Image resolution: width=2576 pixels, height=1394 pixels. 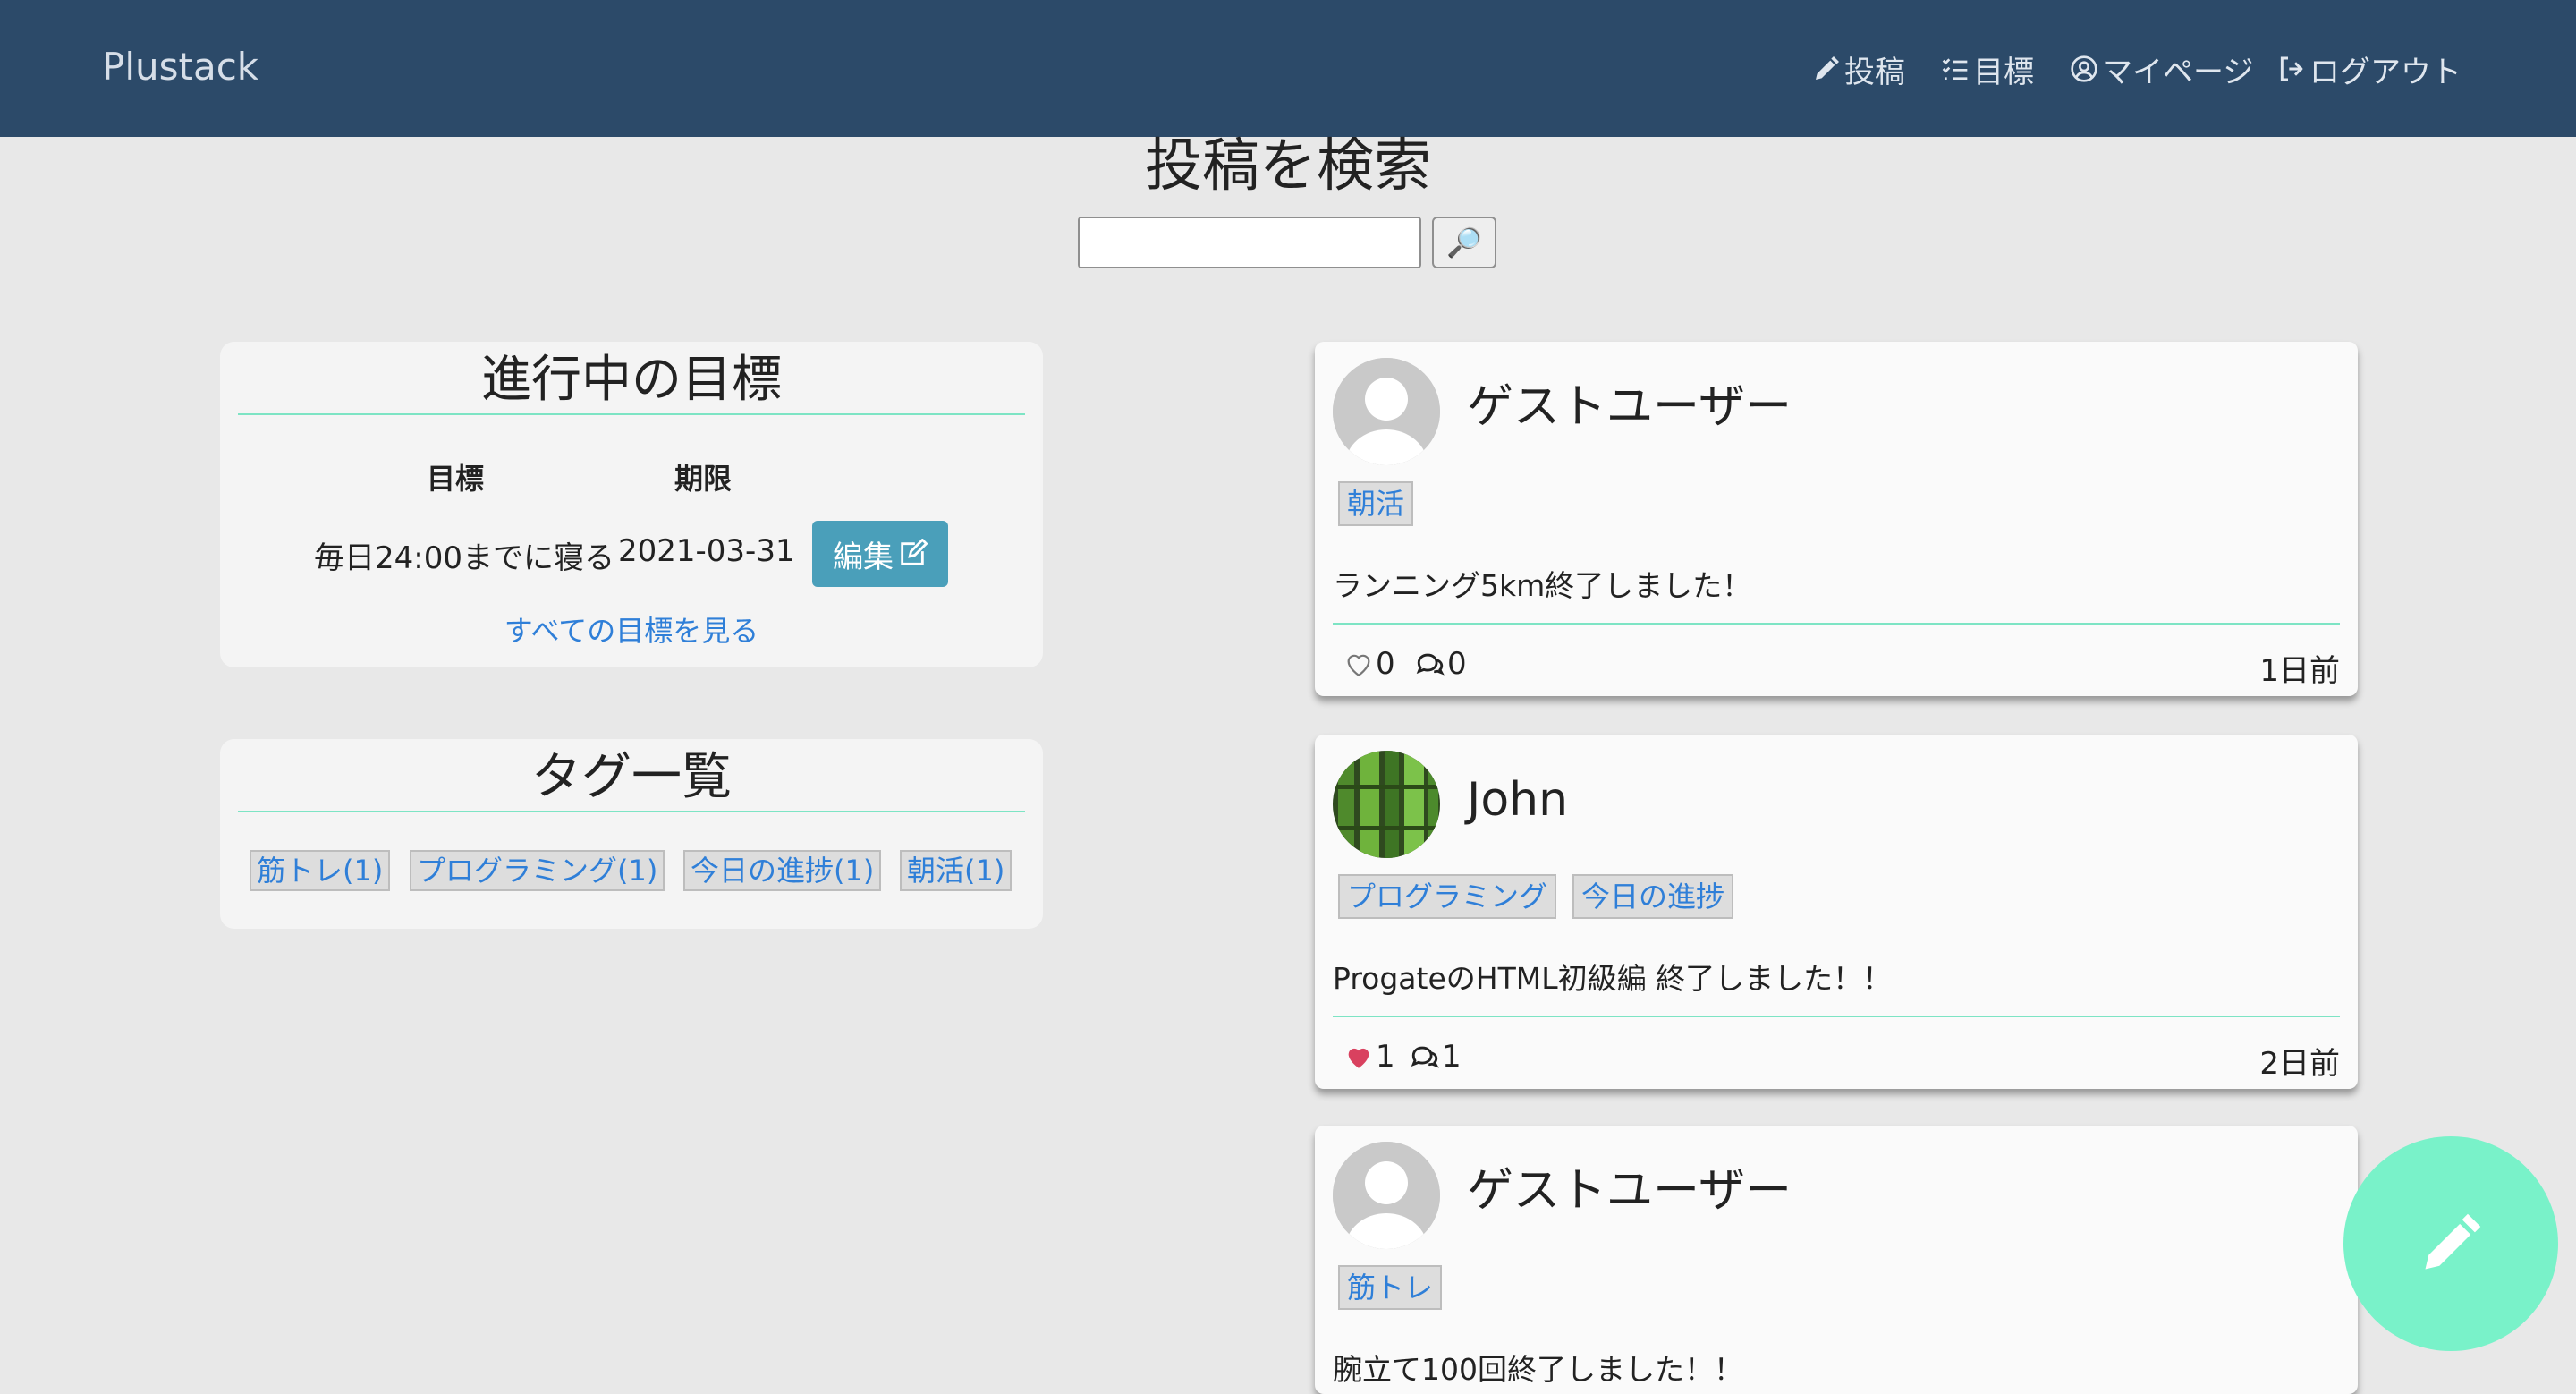 I want to click on tag-item: 筋トレ(1), so click(x=320, y=870).